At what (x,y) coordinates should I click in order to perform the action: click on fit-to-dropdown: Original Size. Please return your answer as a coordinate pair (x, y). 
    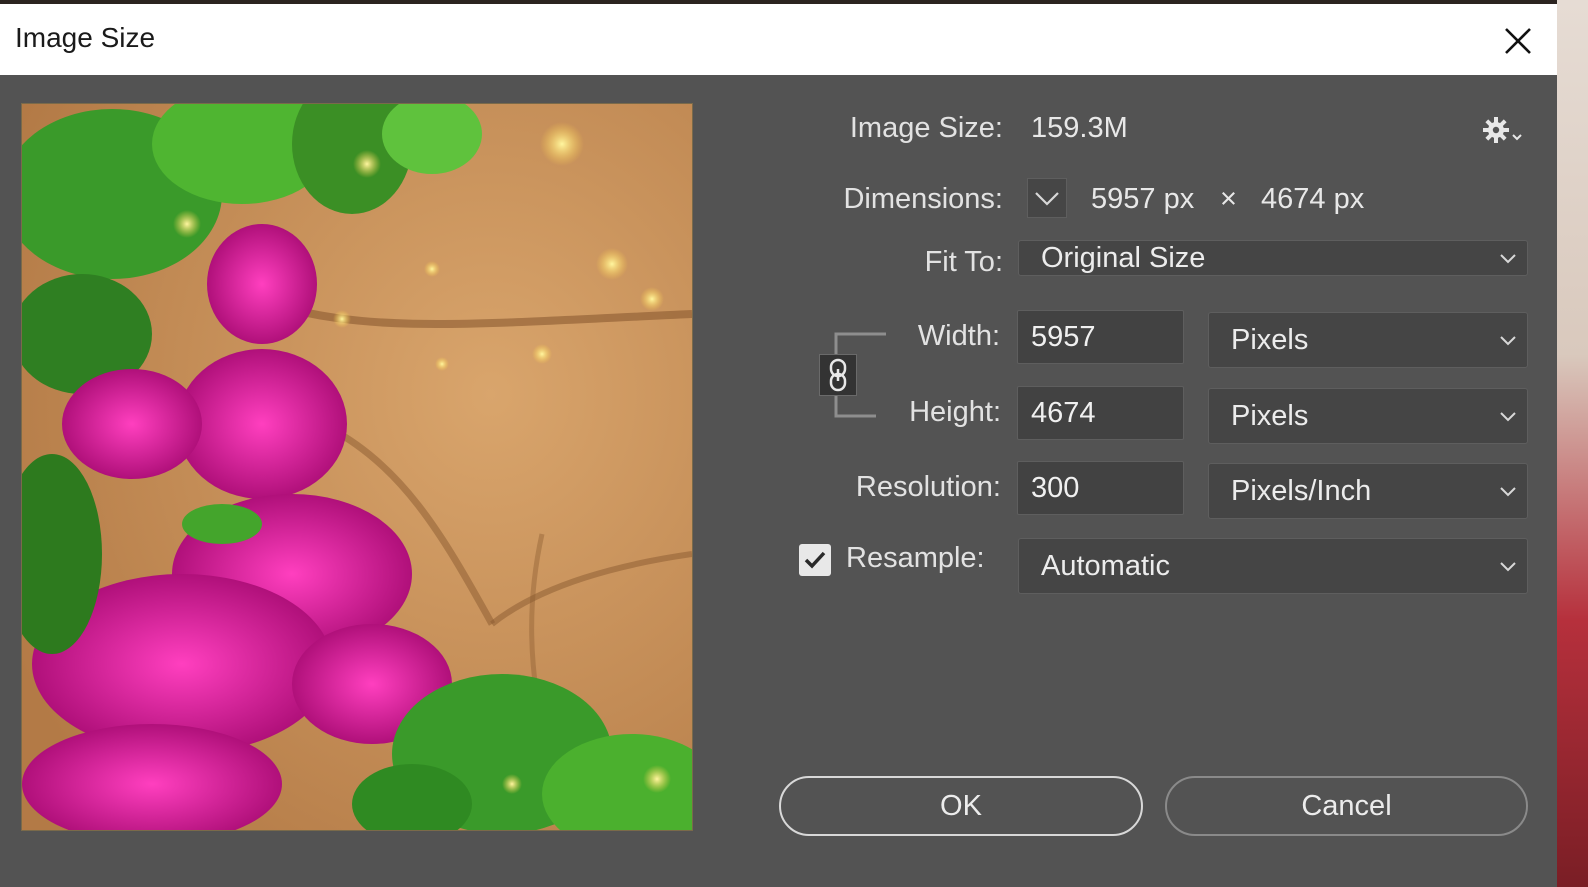
    Looking at the image, I should click on (1273, 258).